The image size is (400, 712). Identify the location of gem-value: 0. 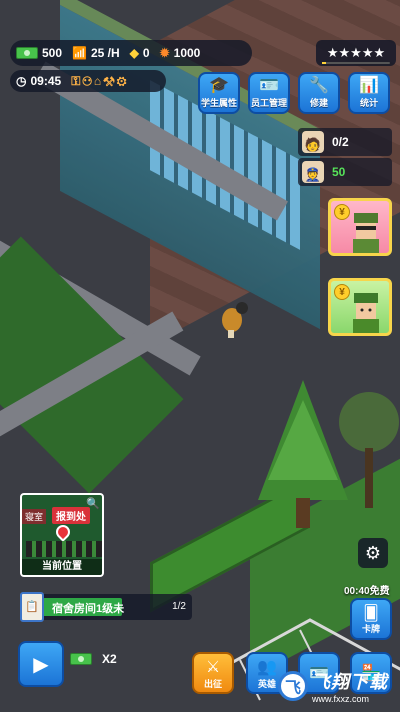
(146, 53).